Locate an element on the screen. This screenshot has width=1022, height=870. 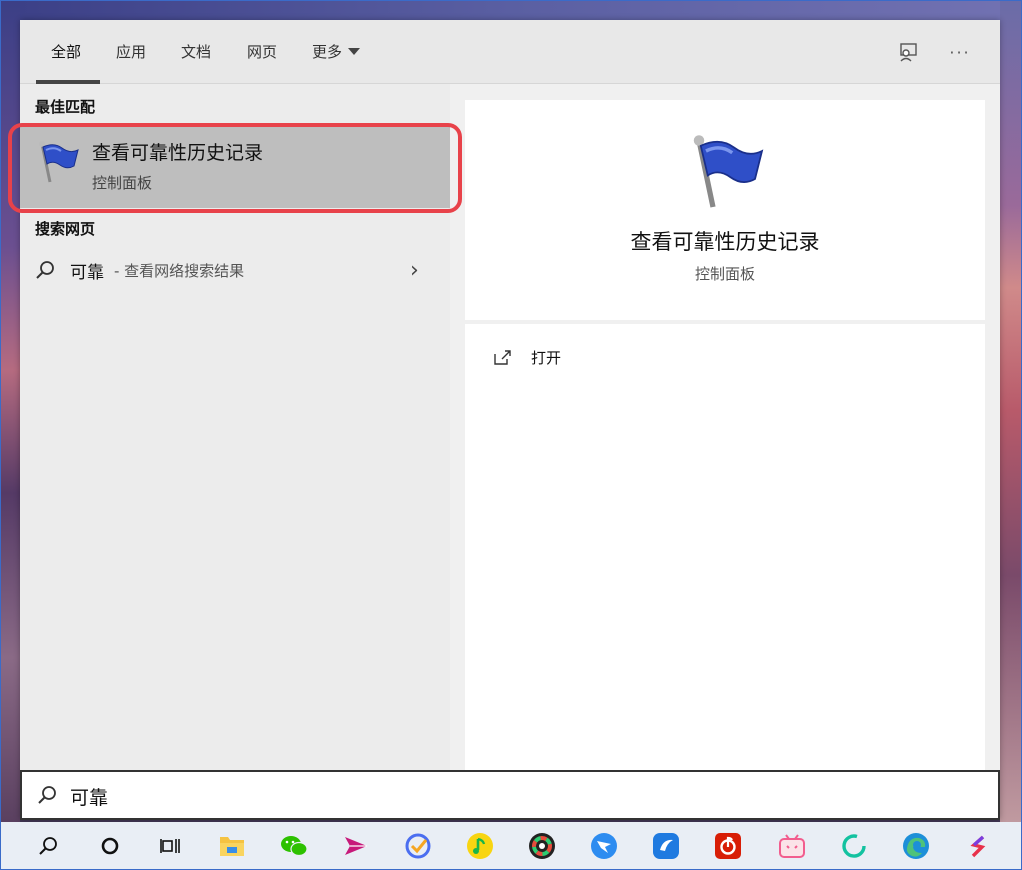
web-description: - 查看网络搜索结果 is located at coordinates (179, 271).